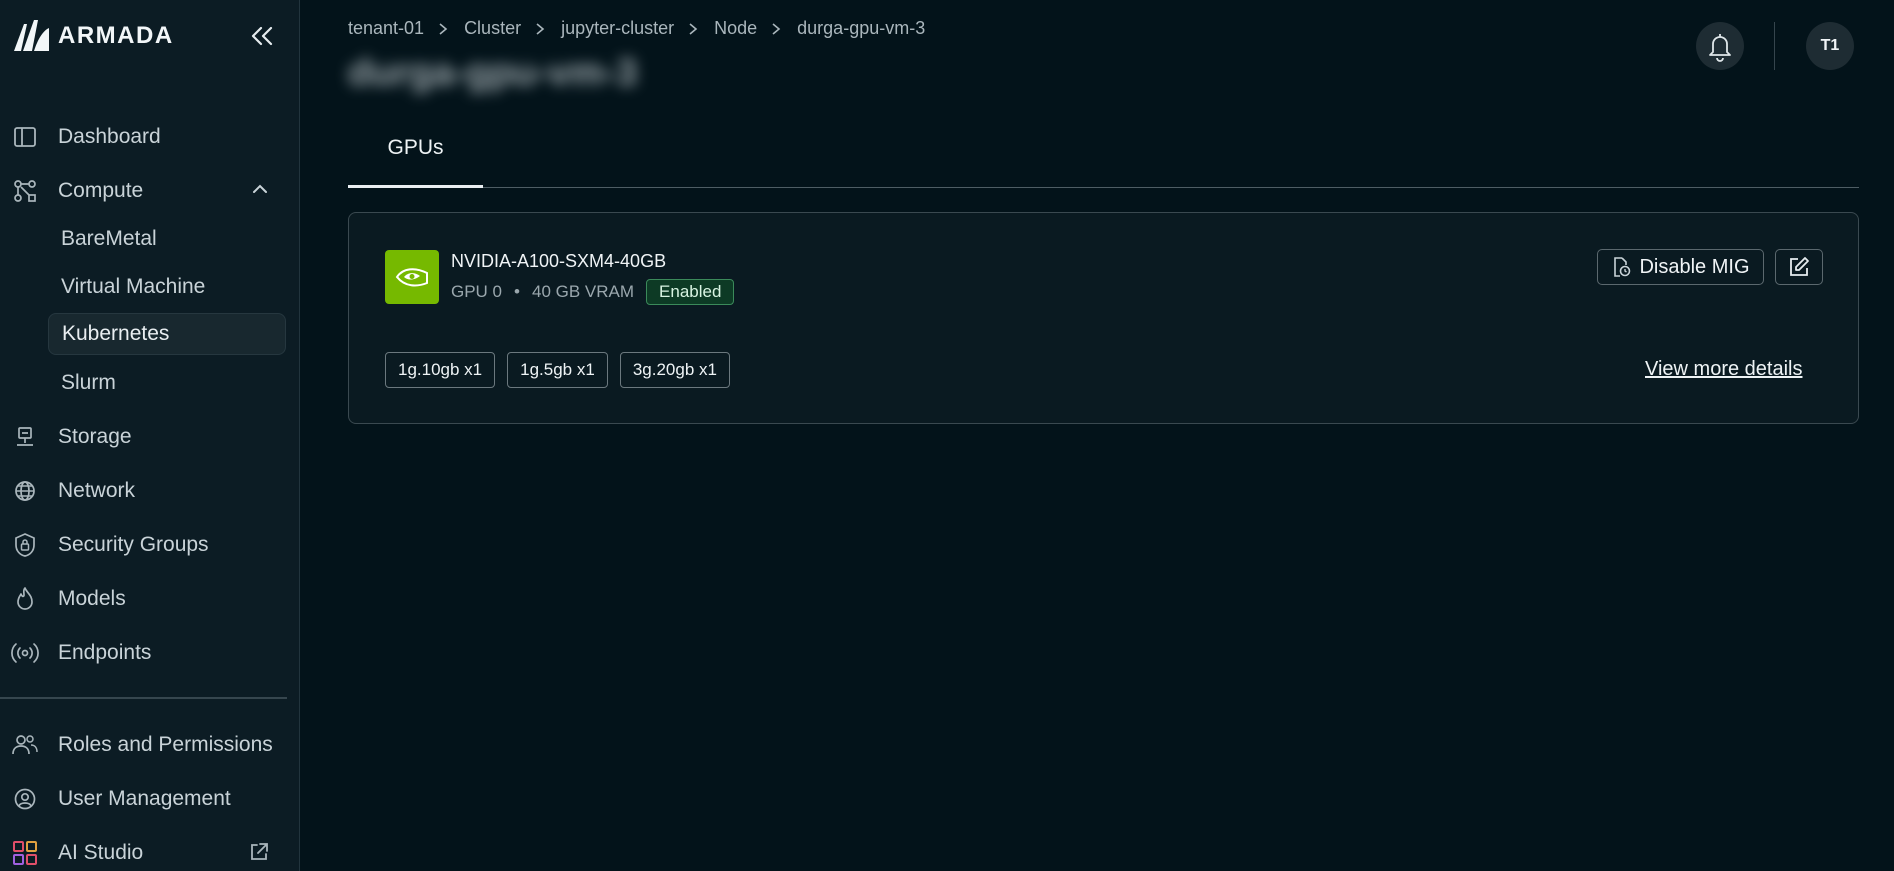 The height and width of the screenshot is (871, 1894). Describe the element at coordinates (25, 545) in the screenshot. I see `shield-lock-icon` at that location.